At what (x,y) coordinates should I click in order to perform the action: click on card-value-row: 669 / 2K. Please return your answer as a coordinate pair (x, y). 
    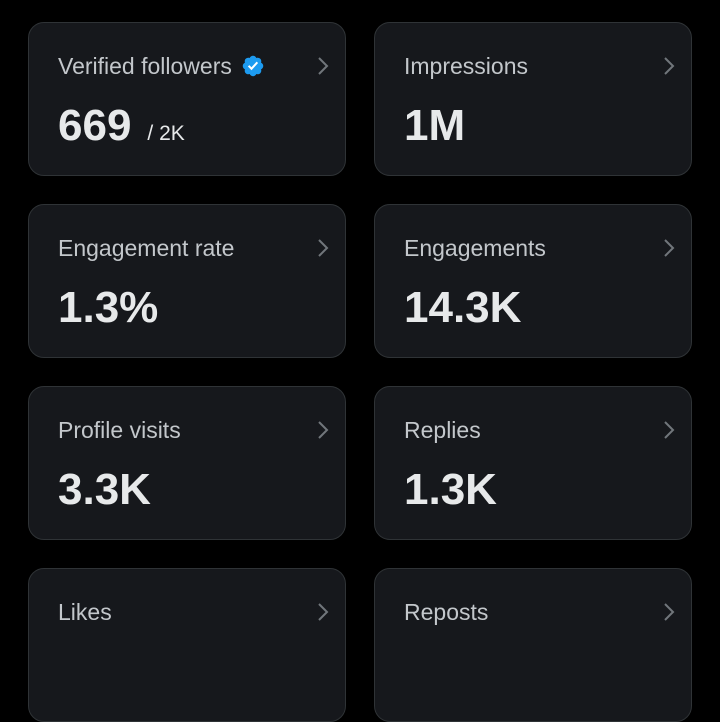
    Looking at the image, I should click on (121, 130).